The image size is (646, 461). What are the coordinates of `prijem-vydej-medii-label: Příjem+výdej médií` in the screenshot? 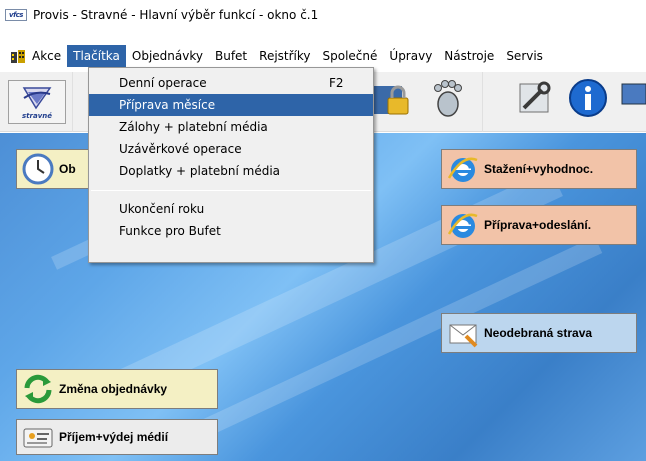 It's located at (114, 437).